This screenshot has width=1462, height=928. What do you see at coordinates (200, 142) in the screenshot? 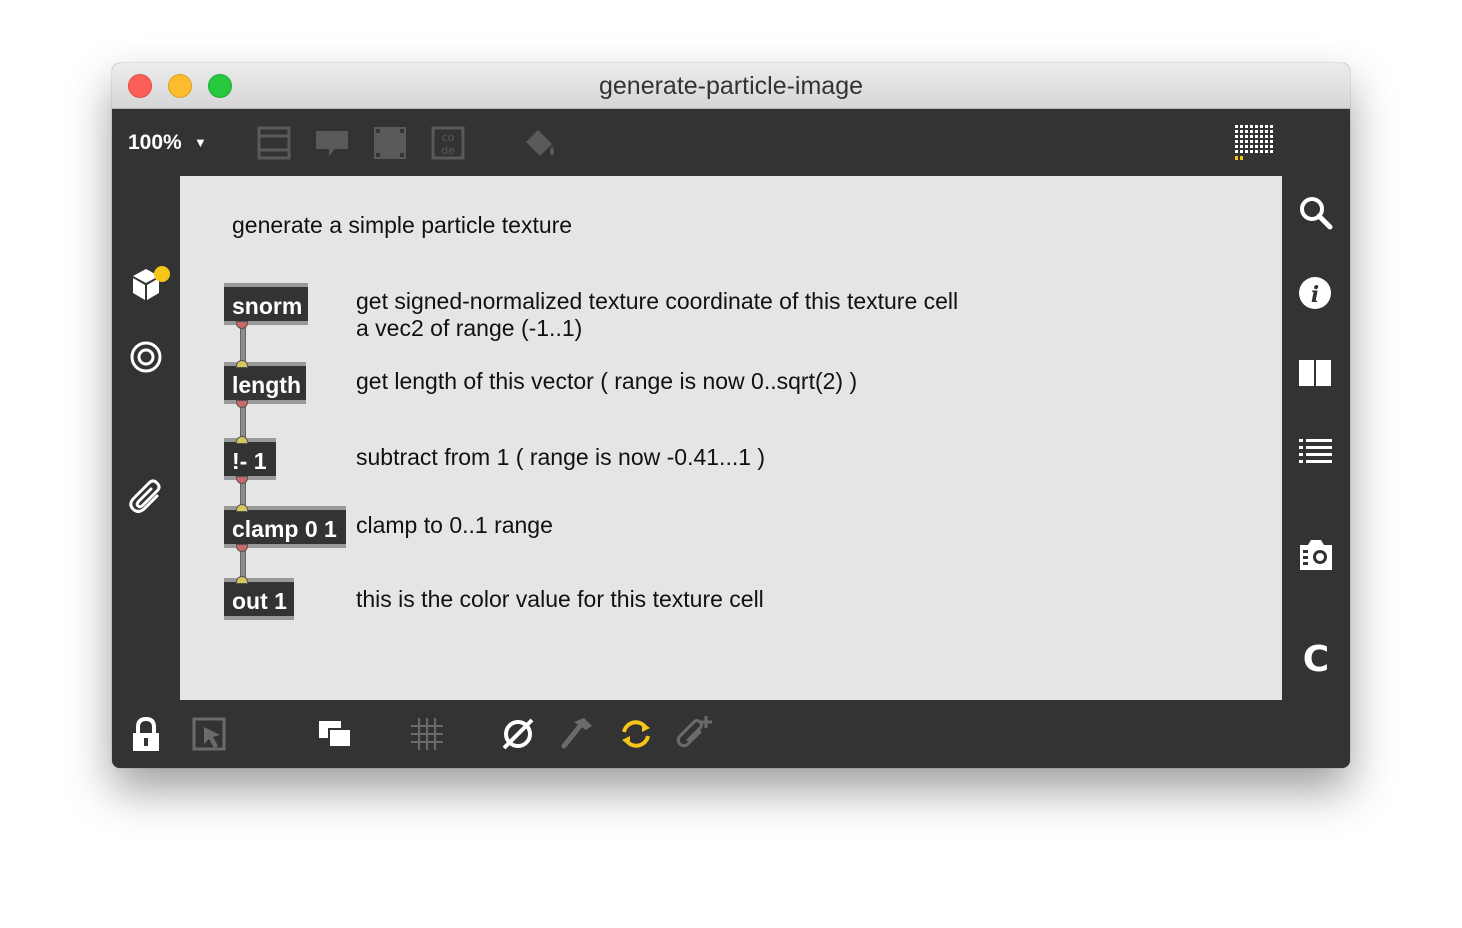
I see `chevron-down-icon: ▼` at bounding box center [200, 142].